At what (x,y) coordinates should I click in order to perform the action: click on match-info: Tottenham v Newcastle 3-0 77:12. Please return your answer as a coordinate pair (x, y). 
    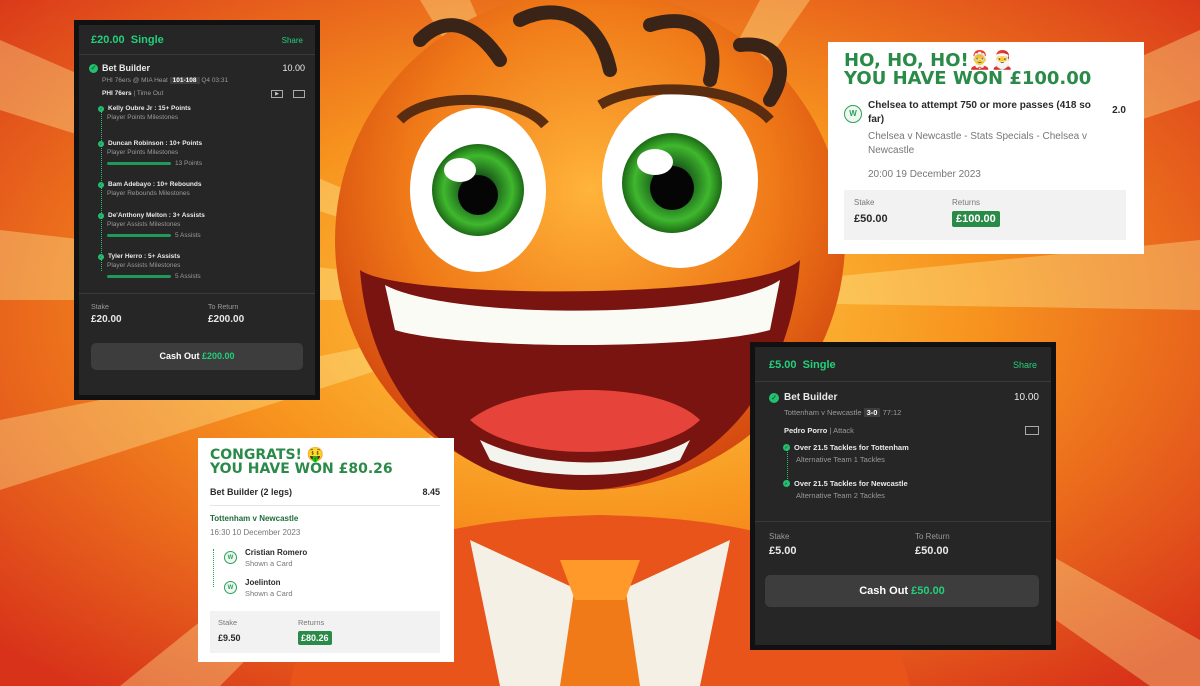
    Looking at the image, I should click on (904, 412).